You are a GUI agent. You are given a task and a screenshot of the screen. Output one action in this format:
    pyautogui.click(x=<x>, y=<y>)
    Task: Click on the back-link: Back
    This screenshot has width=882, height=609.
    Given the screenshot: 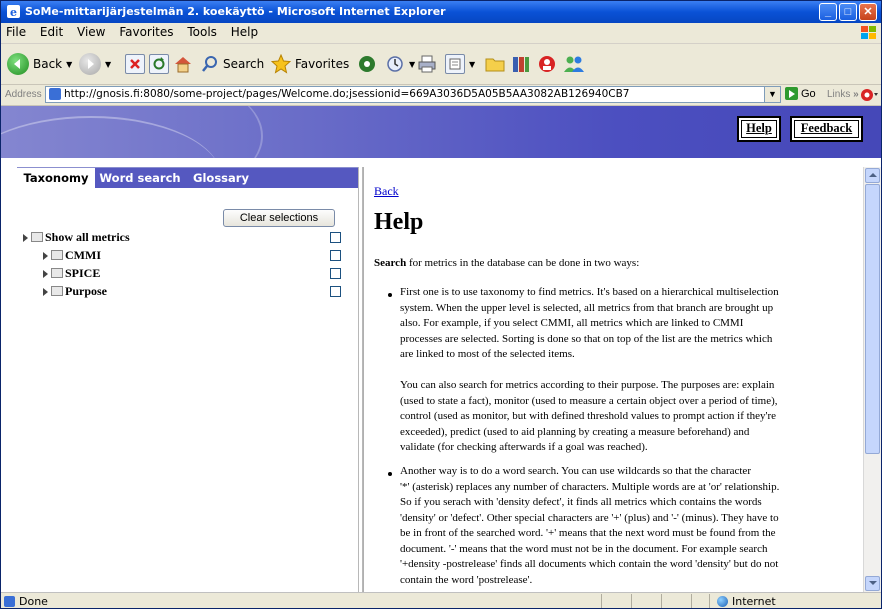 What is the action you would take?
    pyautogui.click(x=386, y=191)
    